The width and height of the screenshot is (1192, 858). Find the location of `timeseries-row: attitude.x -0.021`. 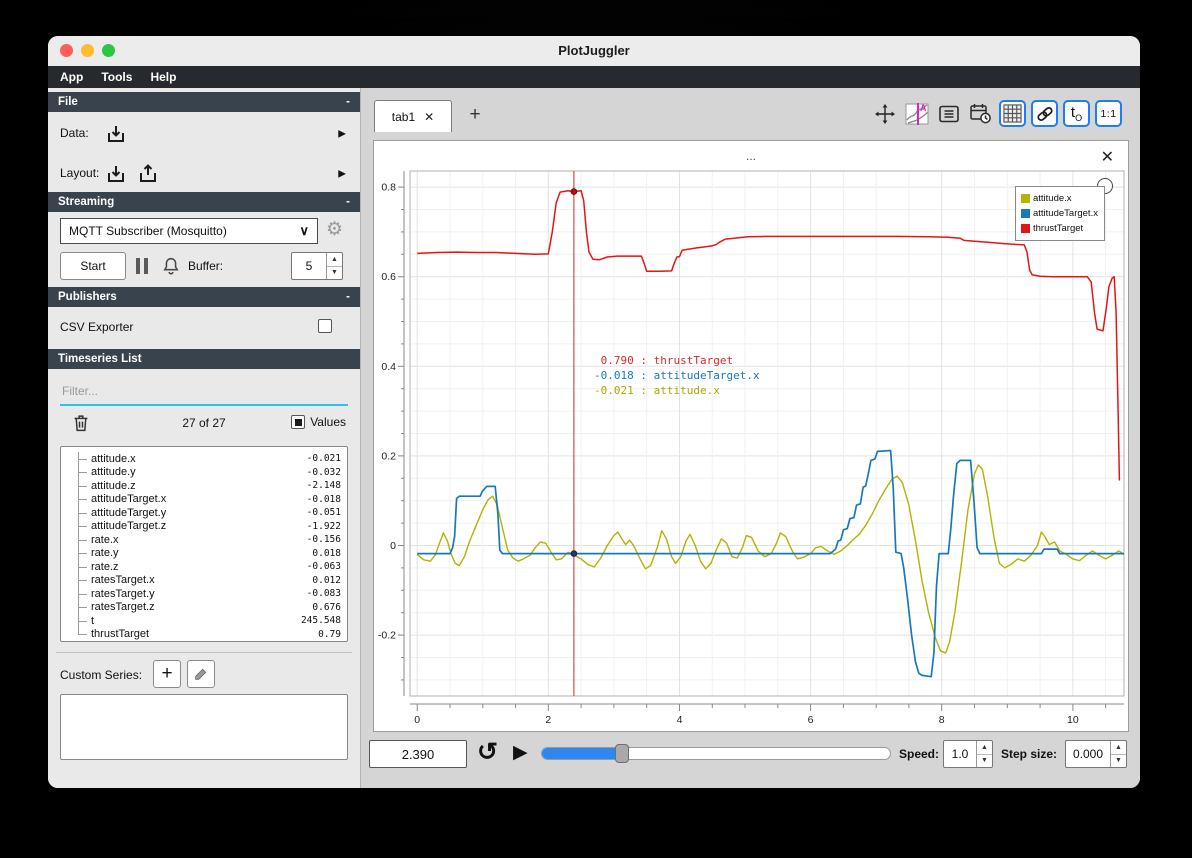

timeseries-row: attitude.x -0.021 is located at coordinates (206, 459).